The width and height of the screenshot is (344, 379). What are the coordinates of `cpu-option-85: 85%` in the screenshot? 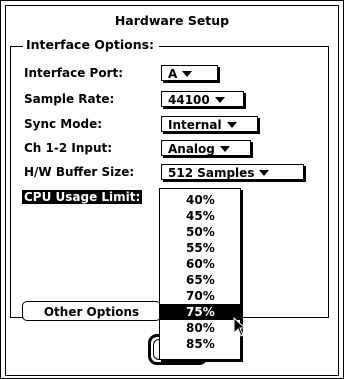 It's located at (200, 344).